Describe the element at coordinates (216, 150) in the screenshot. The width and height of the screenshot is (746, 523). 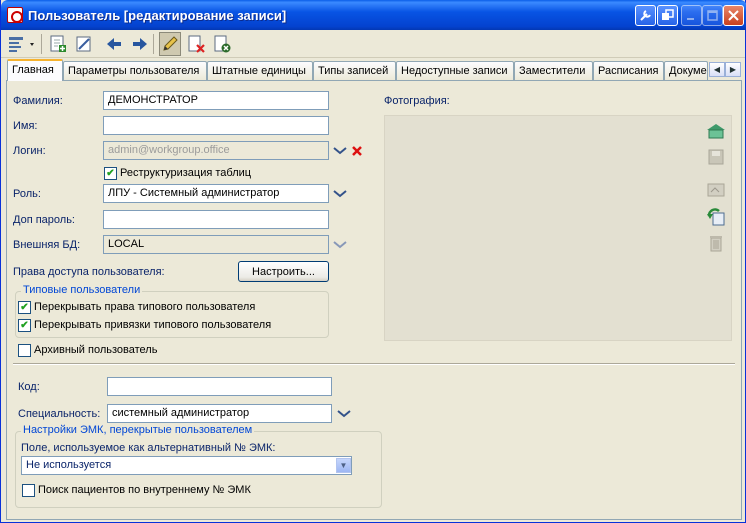
I see `login-field: admin@workgroup.office` at that location.